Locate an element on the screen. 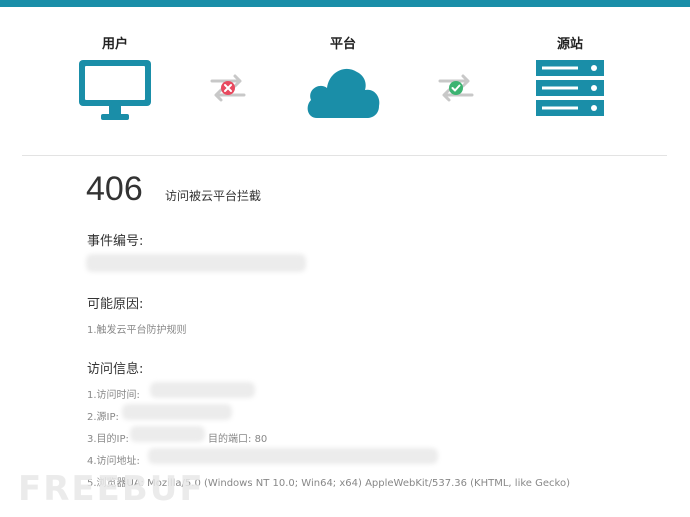 This screenshot has height=517, width=690. svg-text: FREEBUF is located at coordinates (111, 488).